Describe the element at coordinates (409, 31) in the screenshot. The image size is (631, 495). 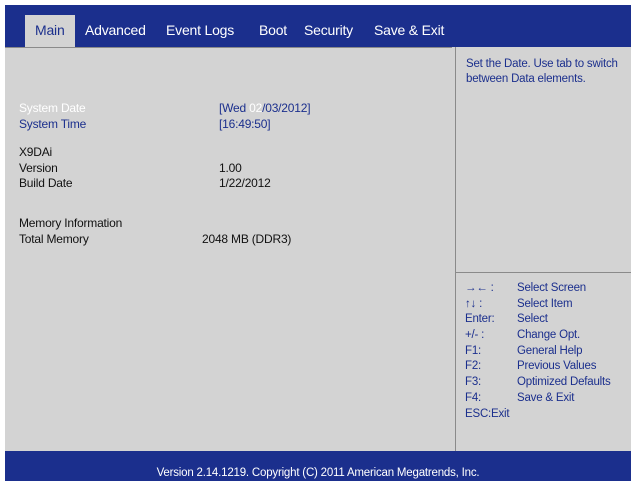
I see `tab-save-exit: Save & Exit` at that location.